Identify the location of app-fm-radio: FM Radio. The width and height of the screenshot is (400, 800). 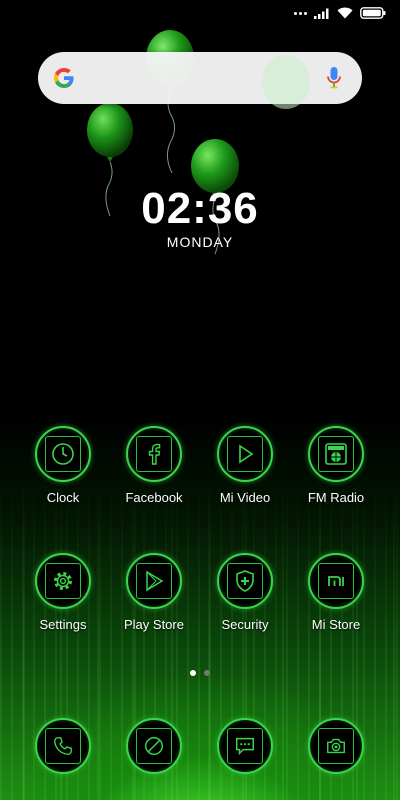
(336, 465).